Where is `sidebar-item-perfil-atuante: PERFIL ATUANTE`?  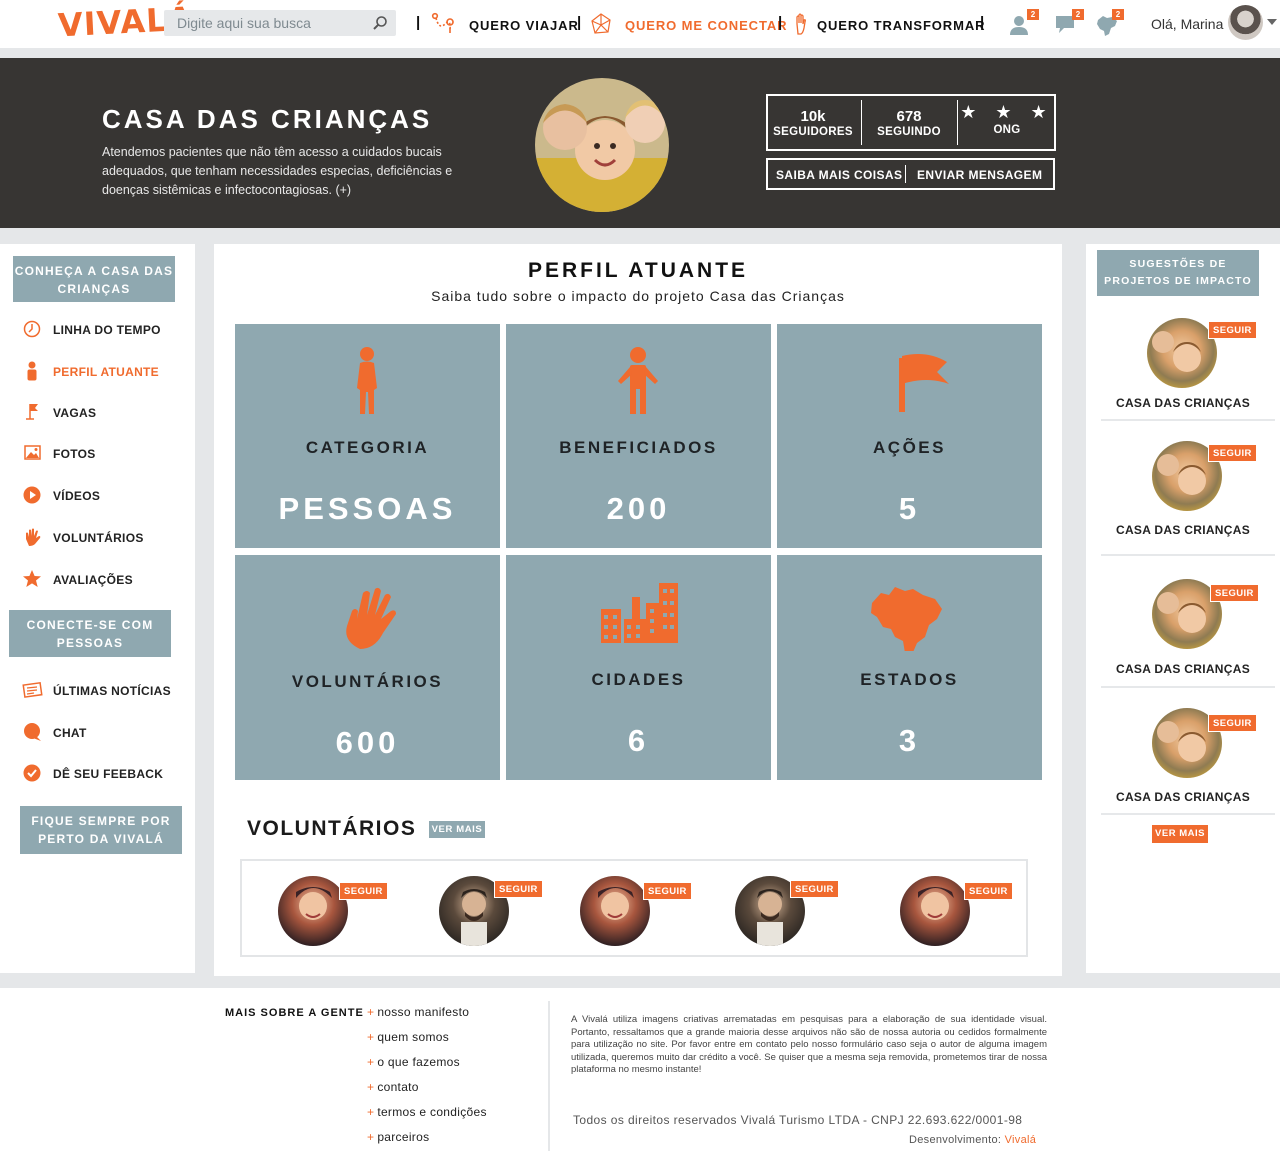 sidebar-item-perfil-atuante: PERFIL ATUANTE is located at coordinates (107, 371).